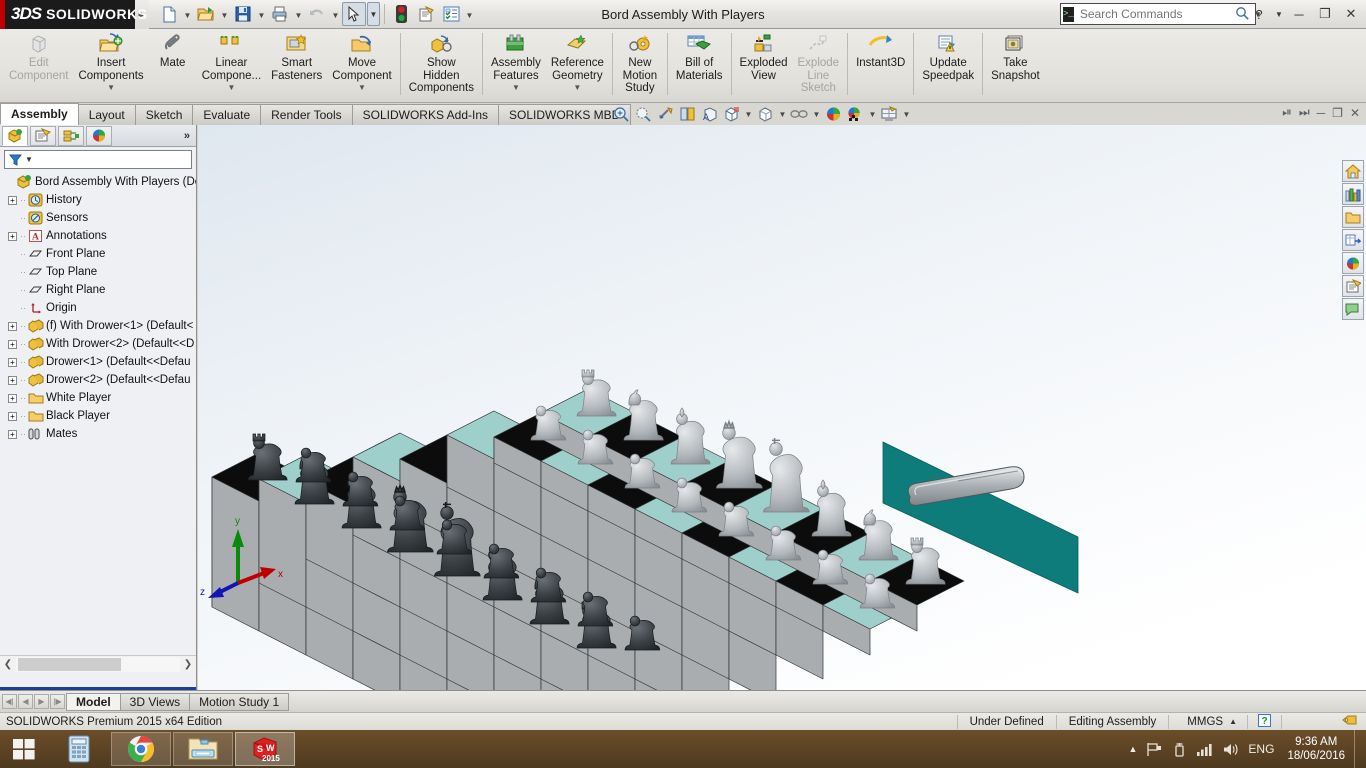 Image resolution: width=1366 pixels, height=768 pixels. Describe the element at coordinates (889, 114) in the screenshot. I see `view-layout-icon` at that location.